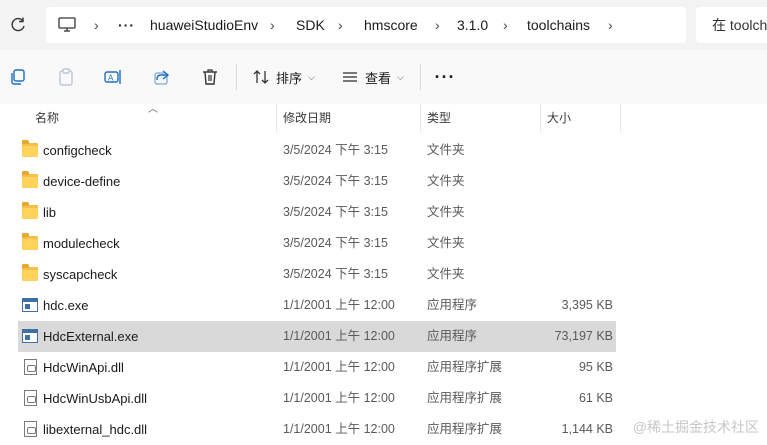 This screenshot has height=445, width=767. What do you see at coordinates (261, 77) in the screenshot?
I see `sort-icon` at bounding box center [261, 77].